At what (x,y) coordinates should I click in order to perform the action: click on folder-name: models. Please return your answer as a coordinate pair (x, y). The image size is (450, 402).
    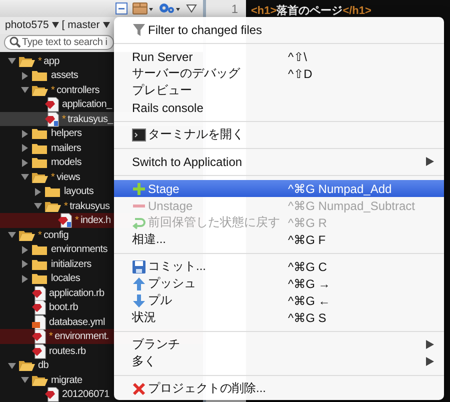
    Looking at the image, I should click on (66, 162).